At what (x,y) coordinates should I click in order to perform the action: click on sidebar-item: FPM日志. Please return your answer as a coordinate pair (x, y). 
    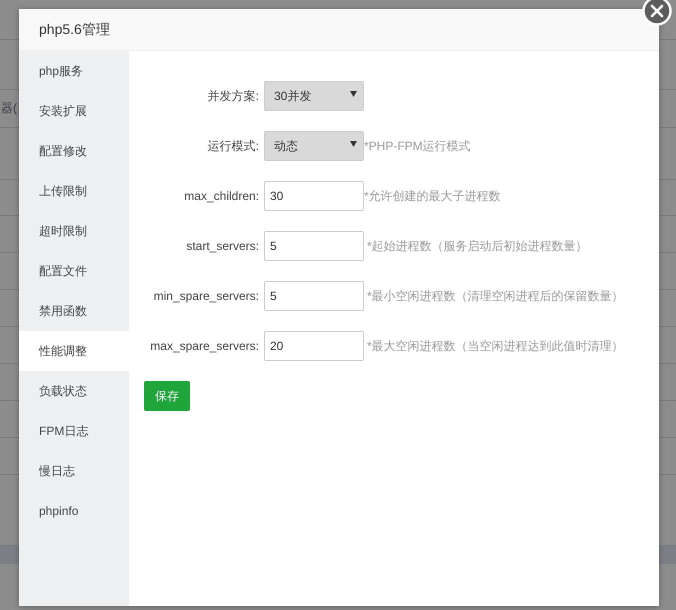
    Looking at the image, I should click on (74, 431).